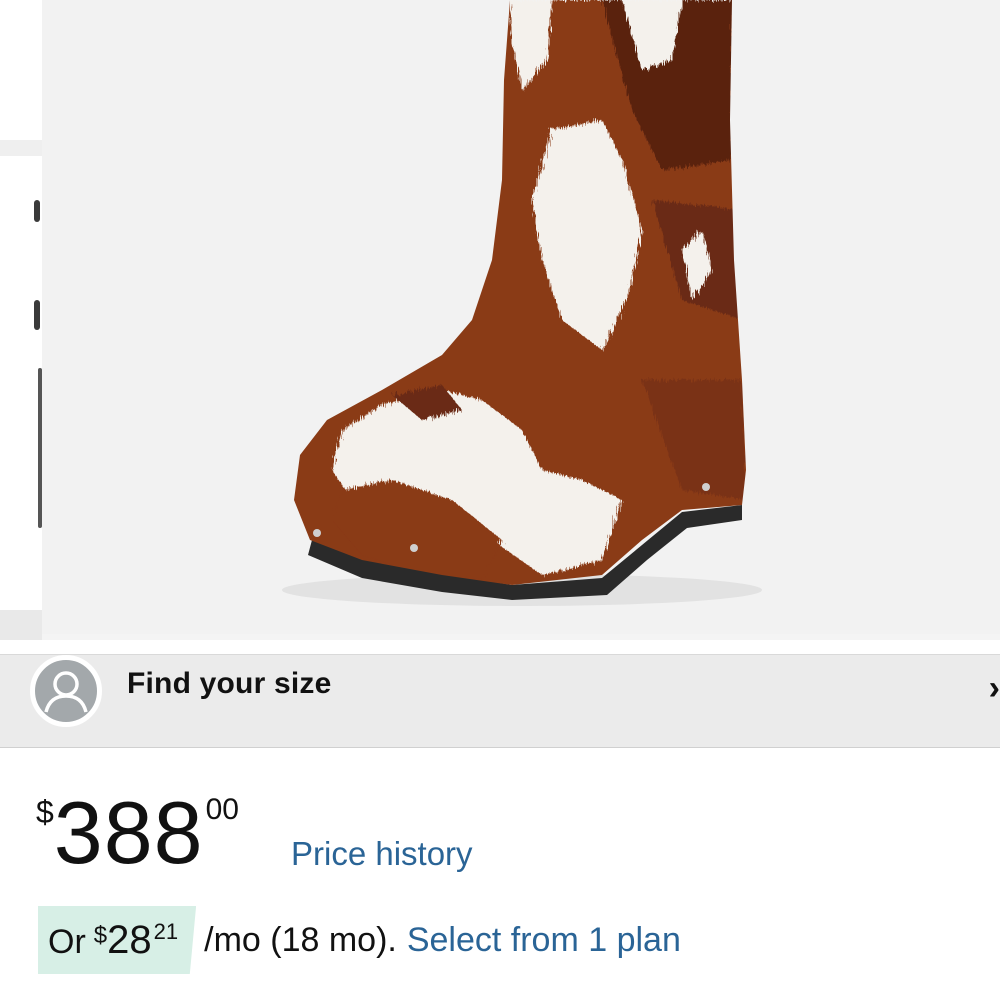  What do you see at coordinates (100, 935) in the screenshot?
I see `installment-currency-symbol: $` at bounding box center [100, 935].